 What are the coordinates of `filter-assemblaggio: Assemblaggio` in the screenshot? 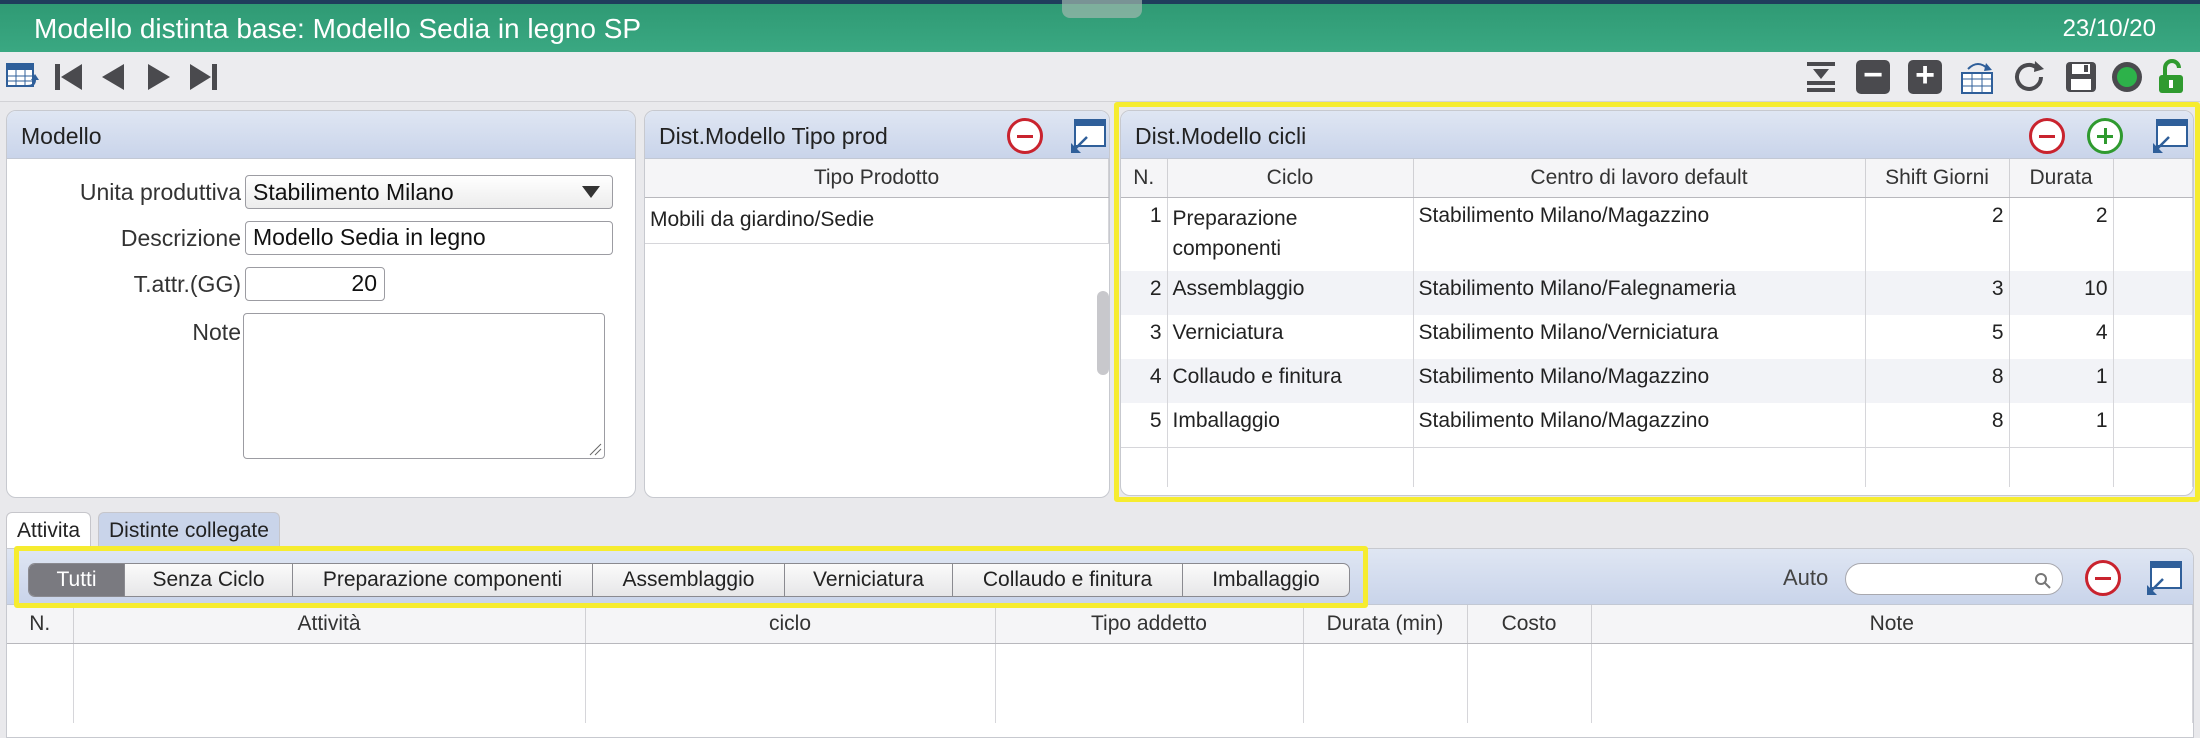 It's located at (689, 580).